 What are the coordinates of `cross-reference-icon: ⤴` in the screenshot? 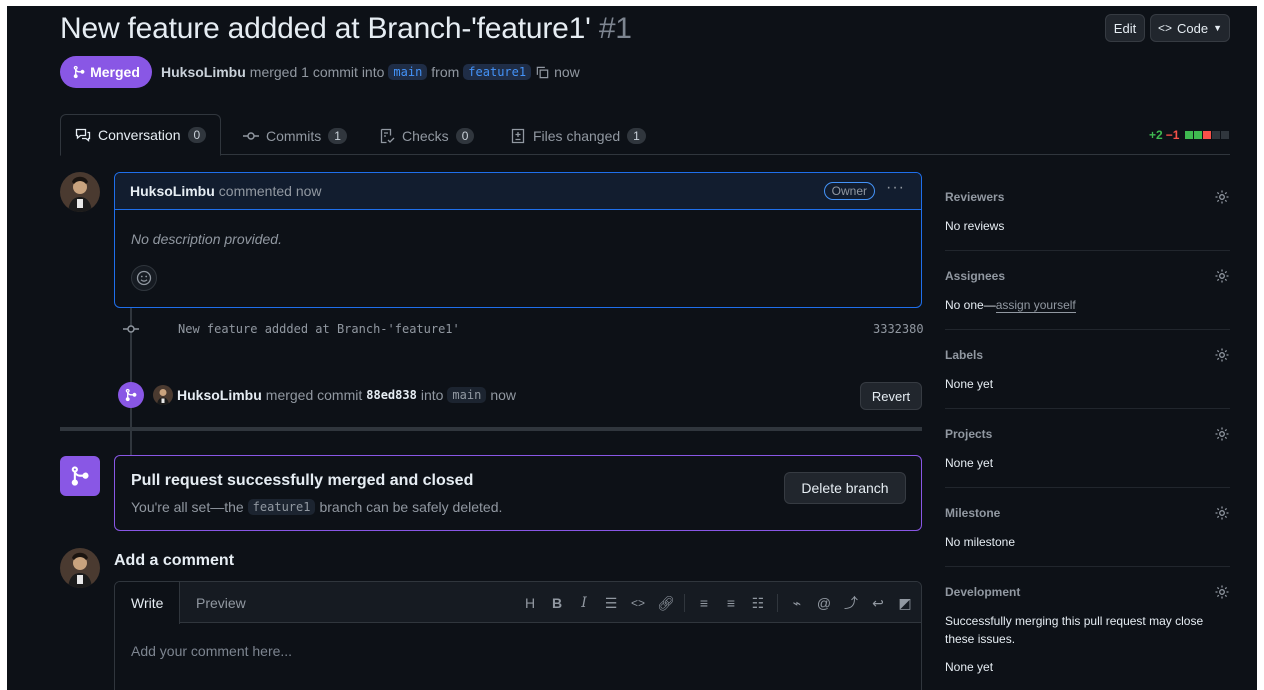 It's located at (851, 603).